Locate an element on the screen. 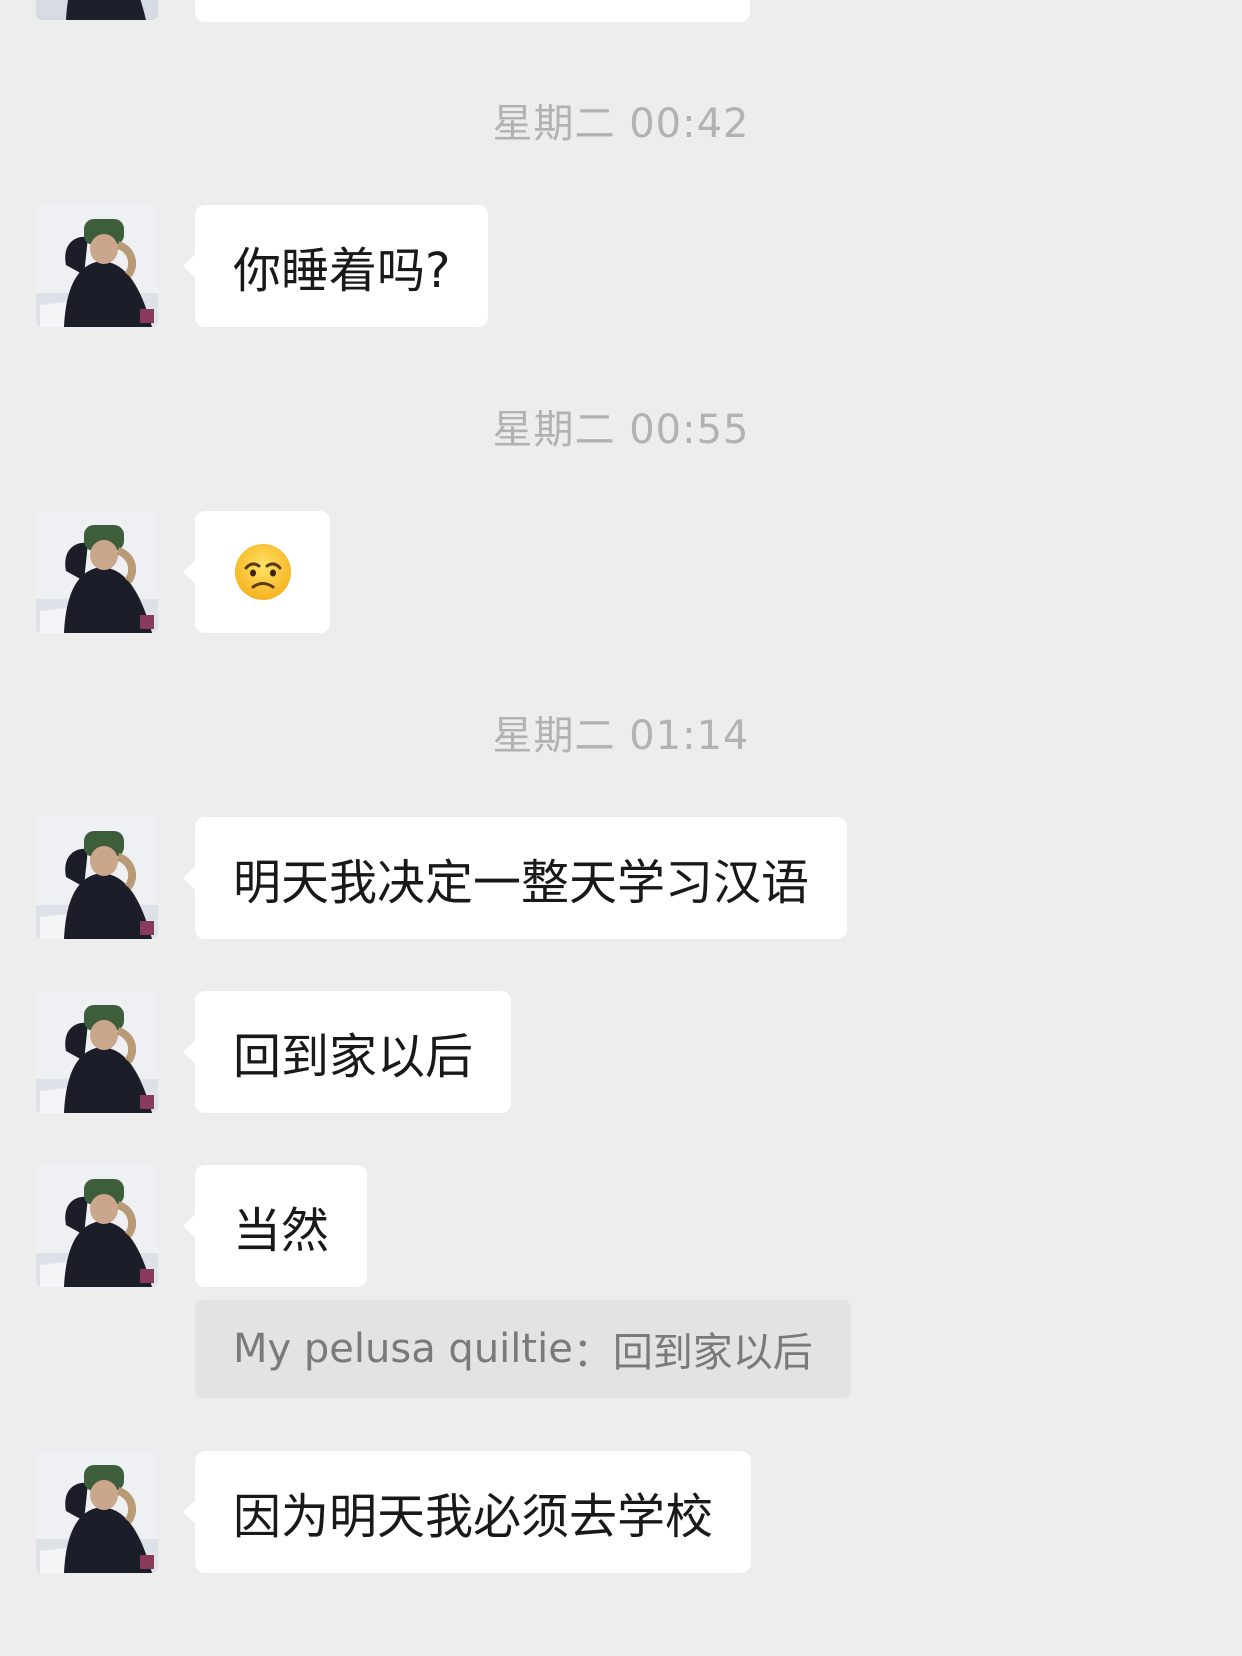  message-text: 回到家以后 is located at coordinates (353, 1057).